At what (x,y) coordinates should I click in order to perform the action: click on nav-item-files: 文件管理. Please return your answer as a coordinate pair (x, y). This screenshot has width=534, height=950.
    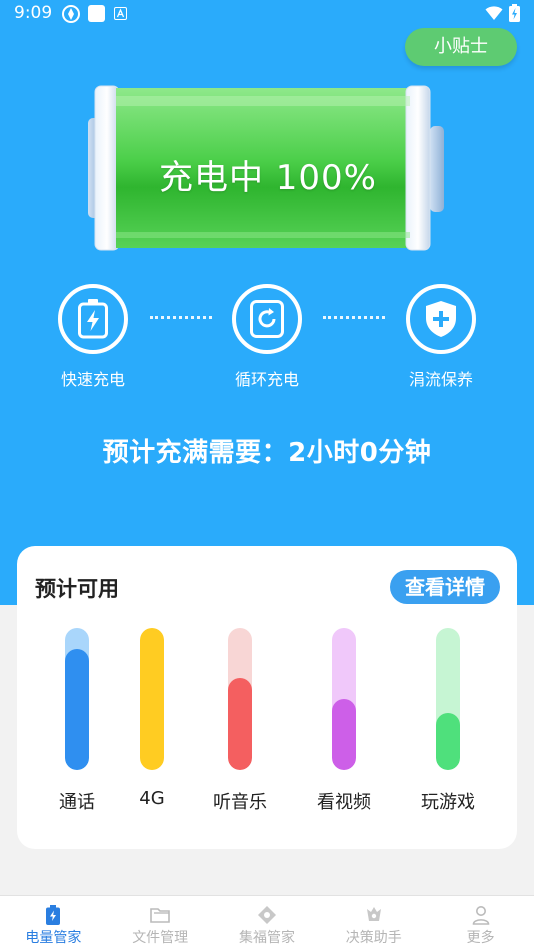
    Looking at the image, I should click on (160, 923).